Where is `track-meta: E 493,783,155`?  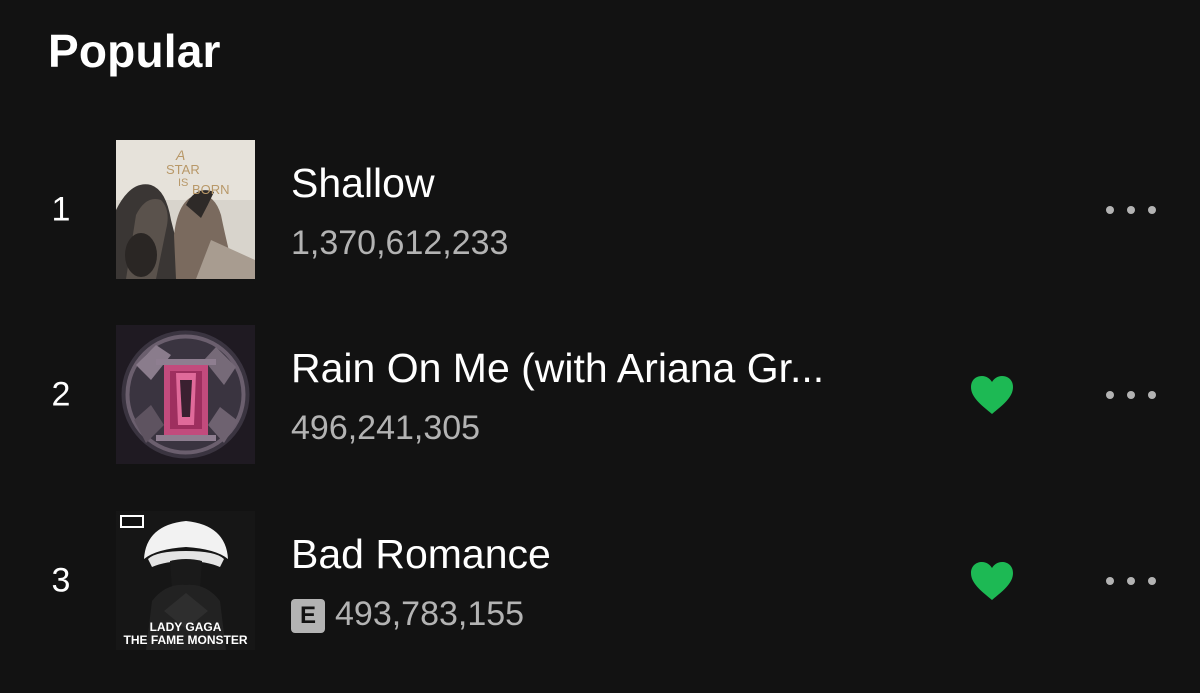
track-meta: E 493,783,155 is located at coordinates (407, 614).